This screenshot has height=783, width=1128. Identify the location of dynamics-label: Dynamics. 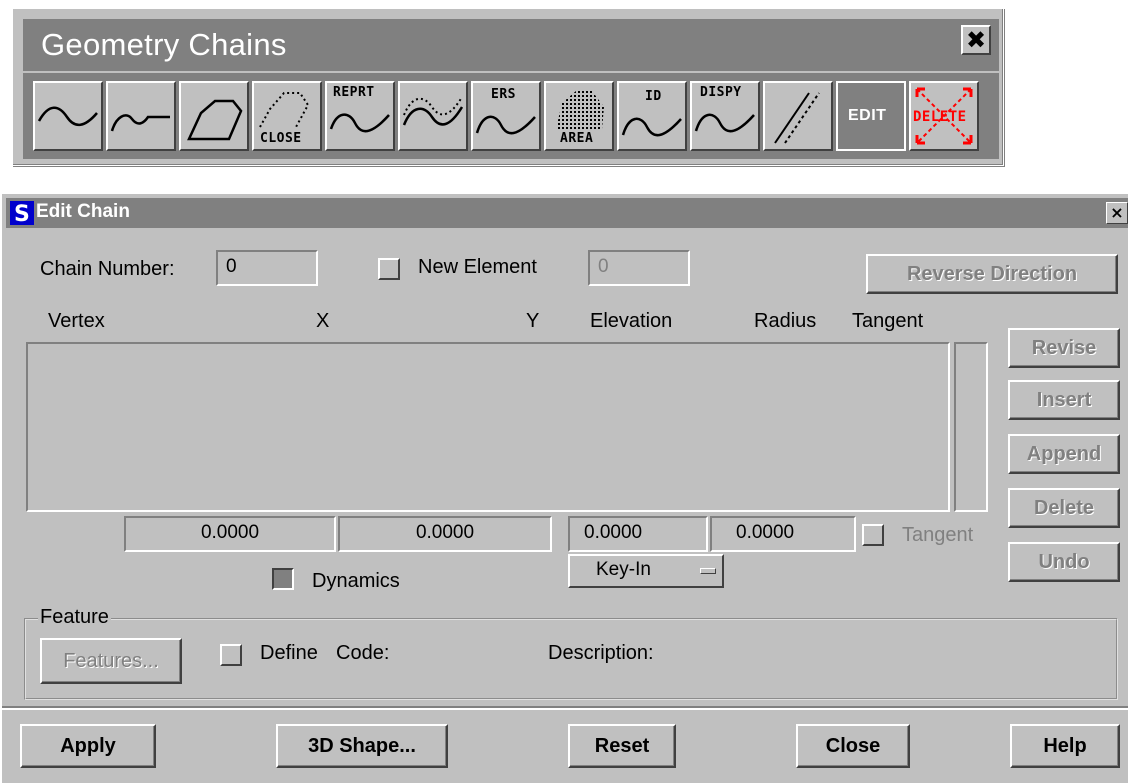
(356, 581).